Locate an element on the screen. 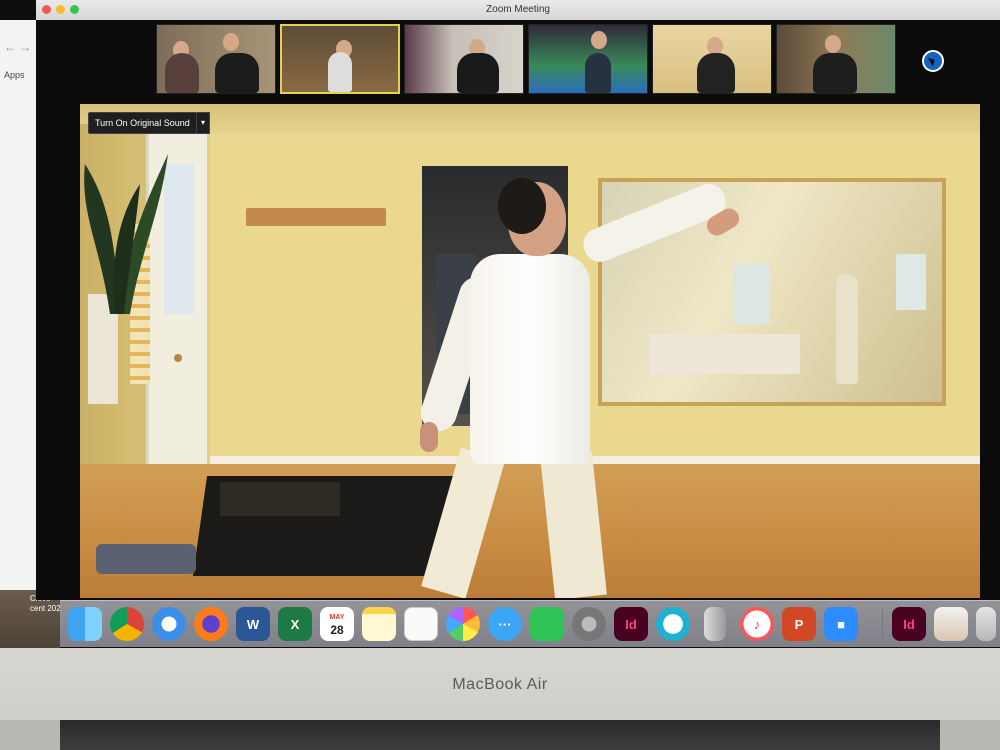 The image size is (1000, 750). plant-image is located at coordinates (126, 234).